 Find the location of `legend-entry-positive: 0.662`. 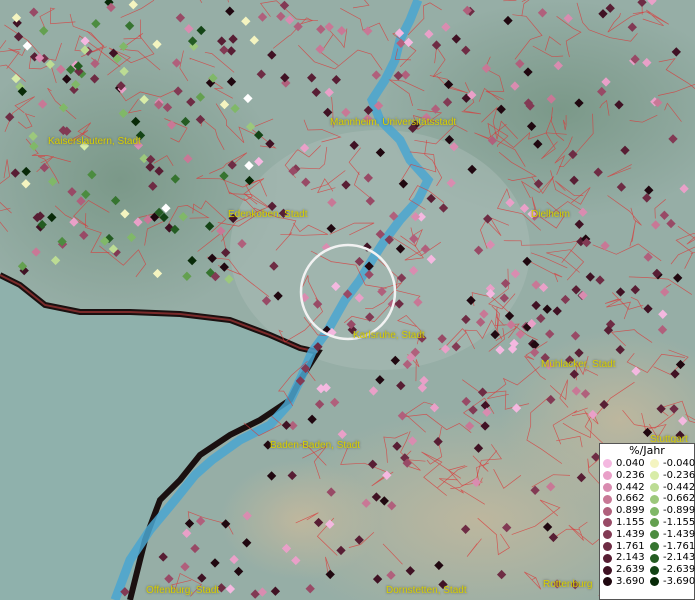

legend-entry-positive: 0.662 is located at coordinates (623, 499).